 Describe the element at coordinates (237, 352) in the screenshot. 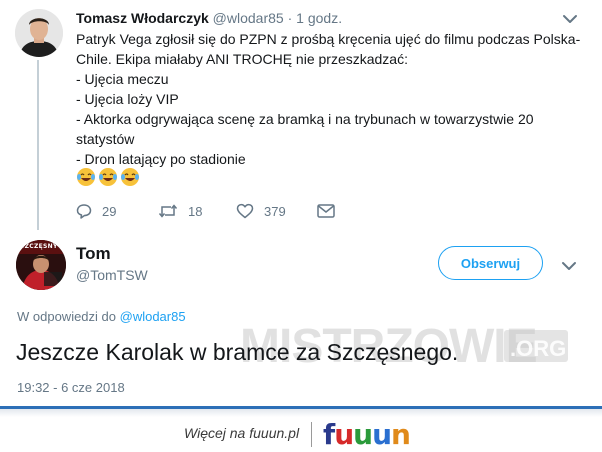

I see `reply-text: Jeszcze Karolak w bramce za Szczęsnego.` at that location.